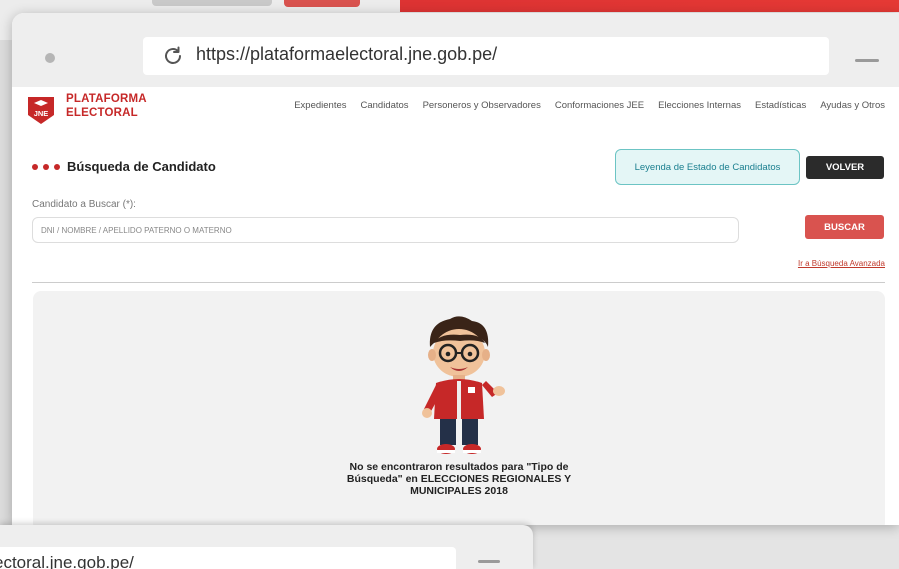 The height and width of the screenshot is (569, 899). Describe the element at coordinates (841, 263) in the screenshot. I see `advanced-search-link: Ir a Búsqueda Avanzada` at that location.